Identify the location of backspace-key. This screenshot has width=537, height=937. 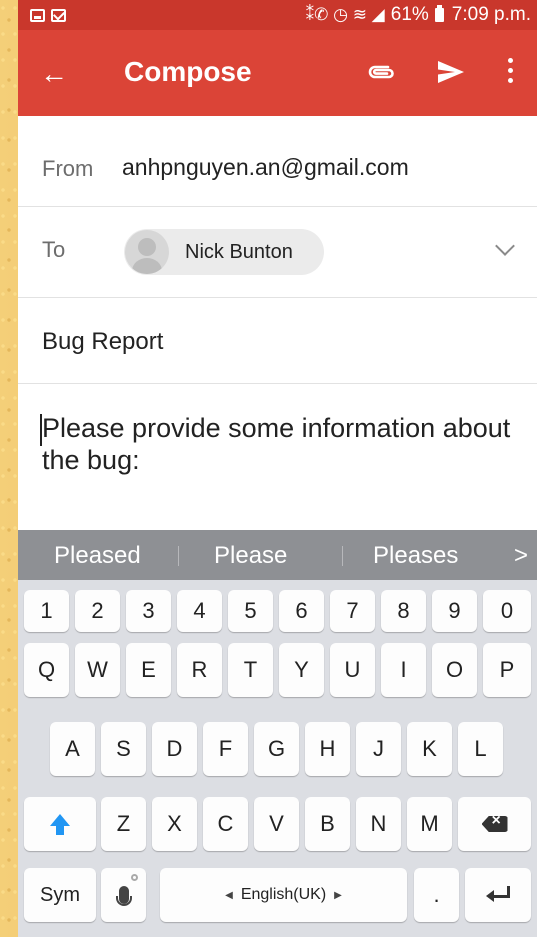
(494, 824).